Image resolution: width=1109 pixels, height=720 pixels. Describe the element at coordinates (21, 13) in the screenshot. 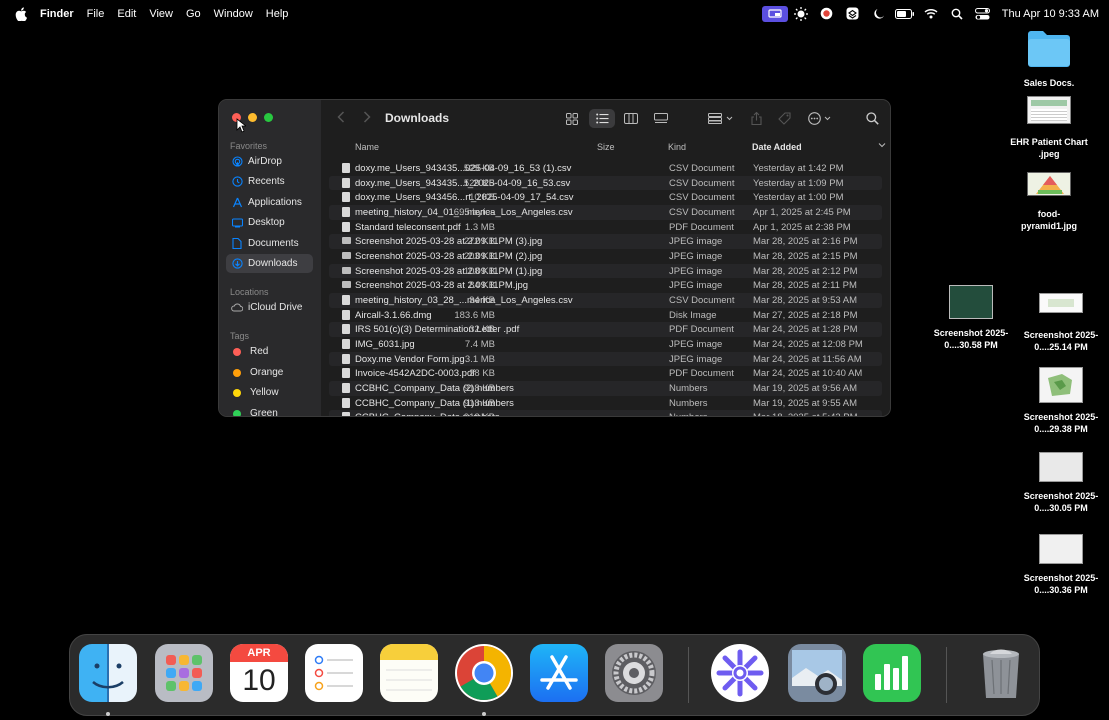

I see `apple-menu-icon` at that location.